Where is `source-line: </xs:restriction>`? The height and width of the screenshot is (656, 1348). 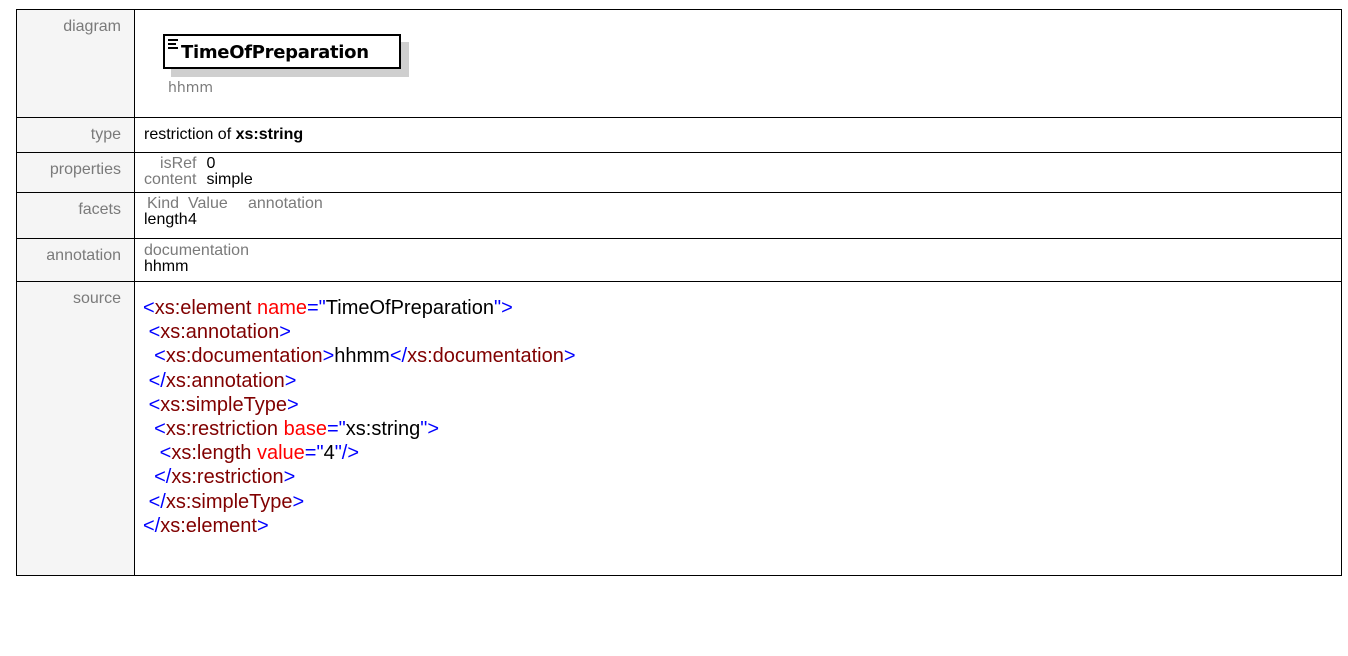 source-line: </xs:restriction> is located at coordinates (742, 477).